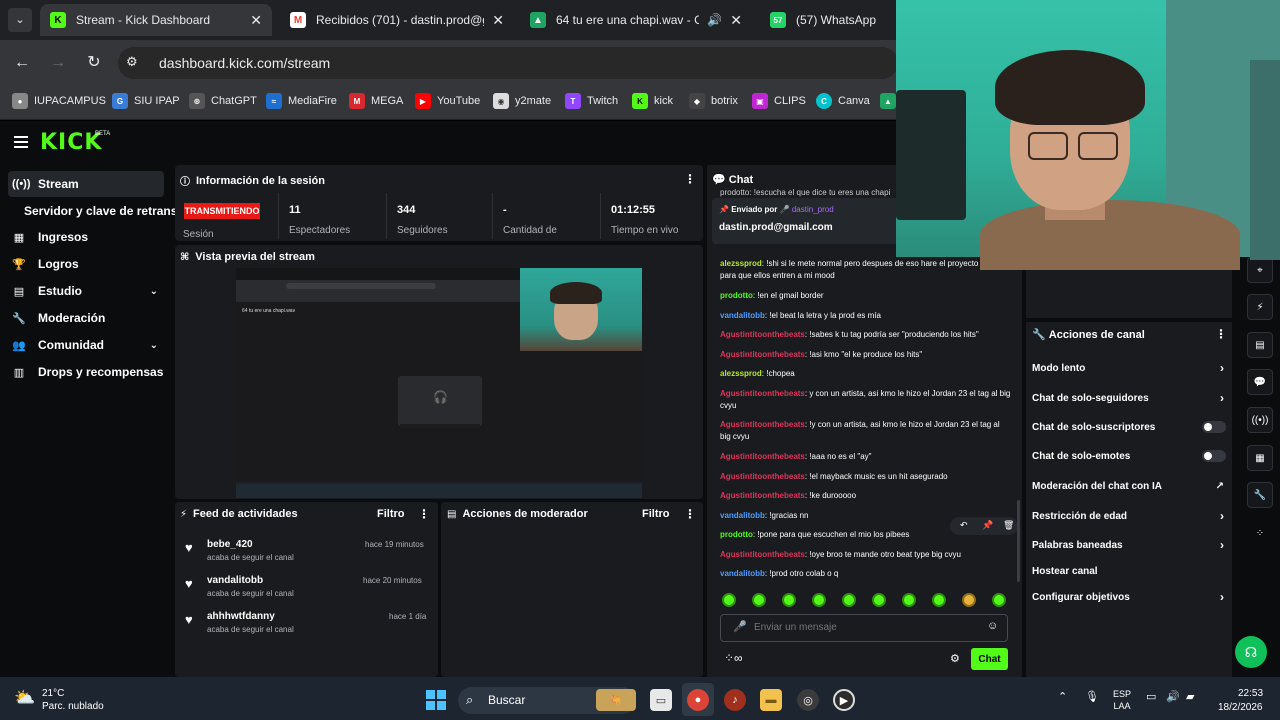 This screenshot has height=720, width=1280. Describe the element at coordinates (1221, 334) in the screenshot. I see `channel-actions-menu-icon: ⋮` at that location.